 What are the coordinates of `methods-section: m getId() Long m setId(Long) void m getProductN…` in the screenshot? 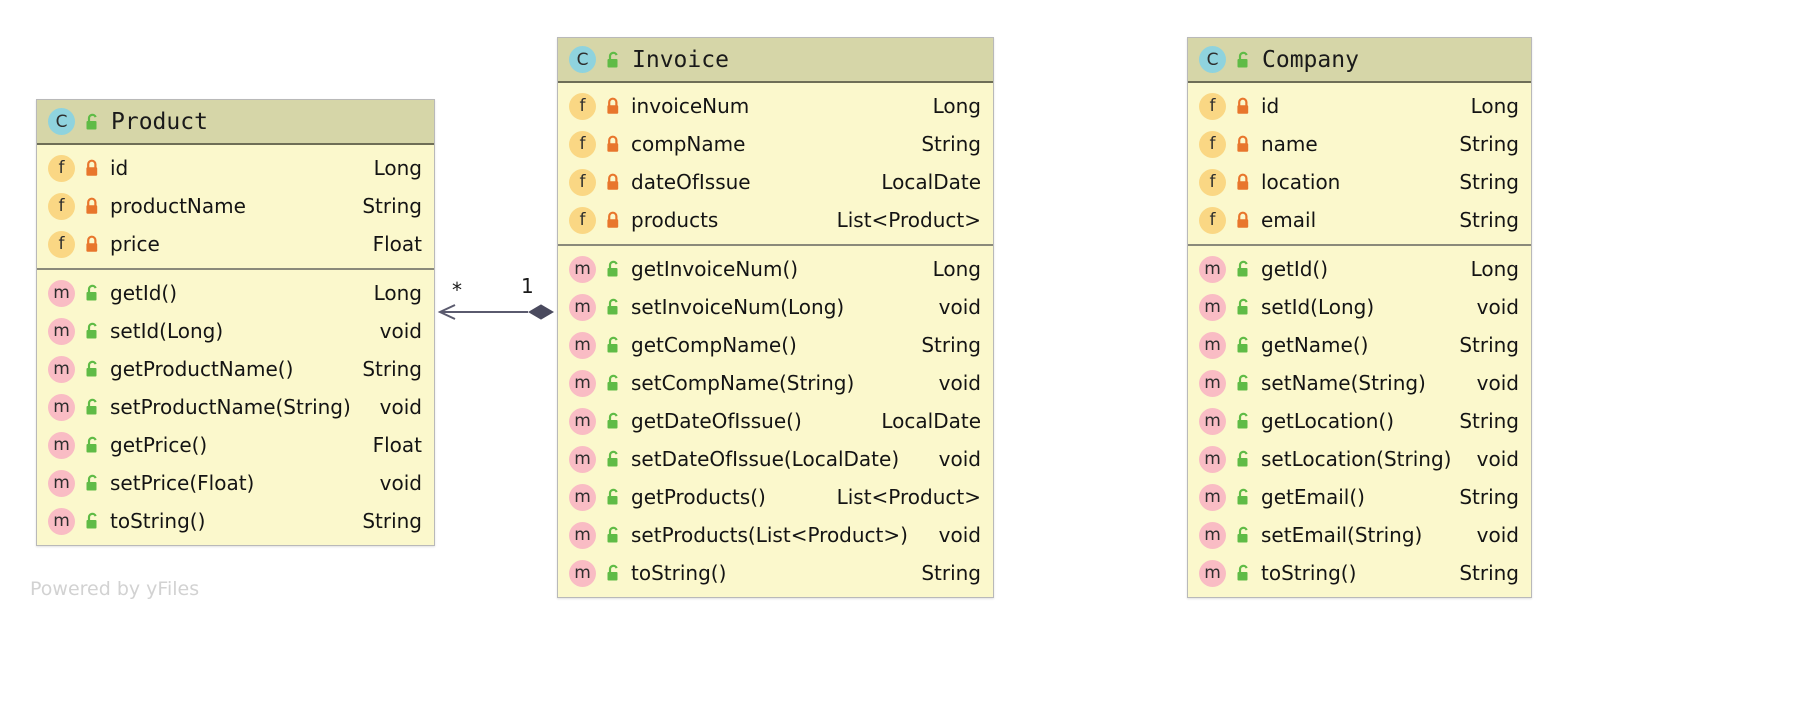 It's located at (235, 406).